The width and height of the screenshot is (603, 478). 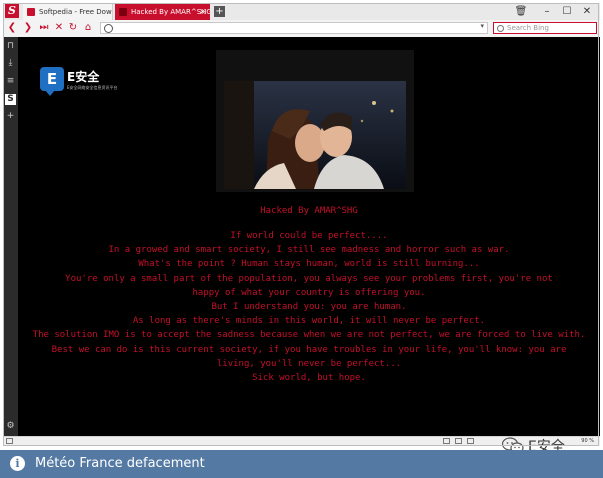 I want to click on stop-icon: ✕, so click(x=59, y=28).